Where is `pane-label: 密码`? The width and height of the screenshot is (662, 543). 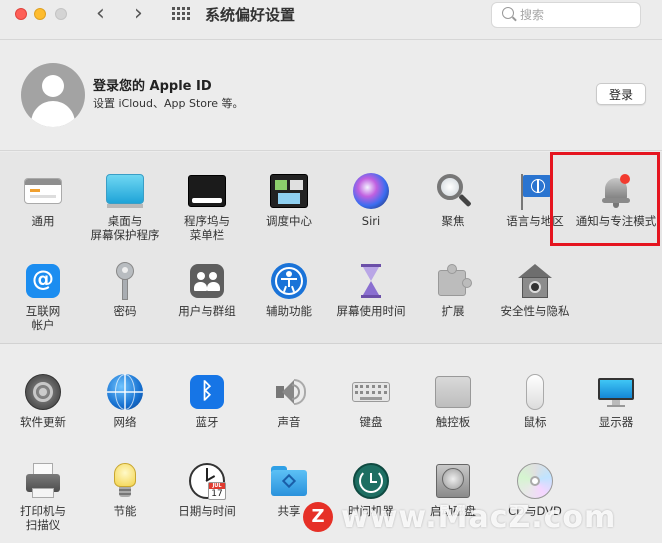
pane-label: 密码 is located at coordinates (125, 311).